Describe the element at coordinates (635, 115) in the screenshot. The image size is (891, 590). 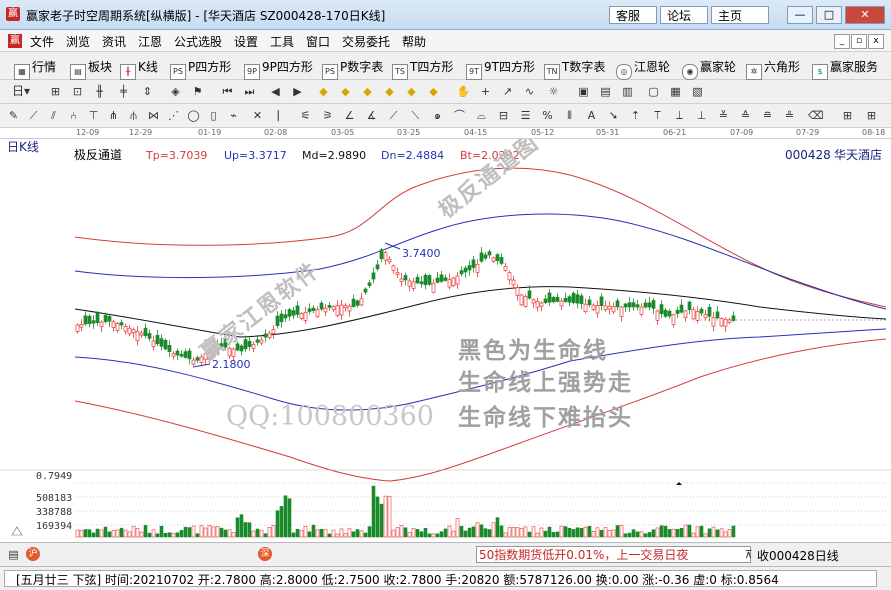
I see `up-arrow-icon: ⇡` at that location.